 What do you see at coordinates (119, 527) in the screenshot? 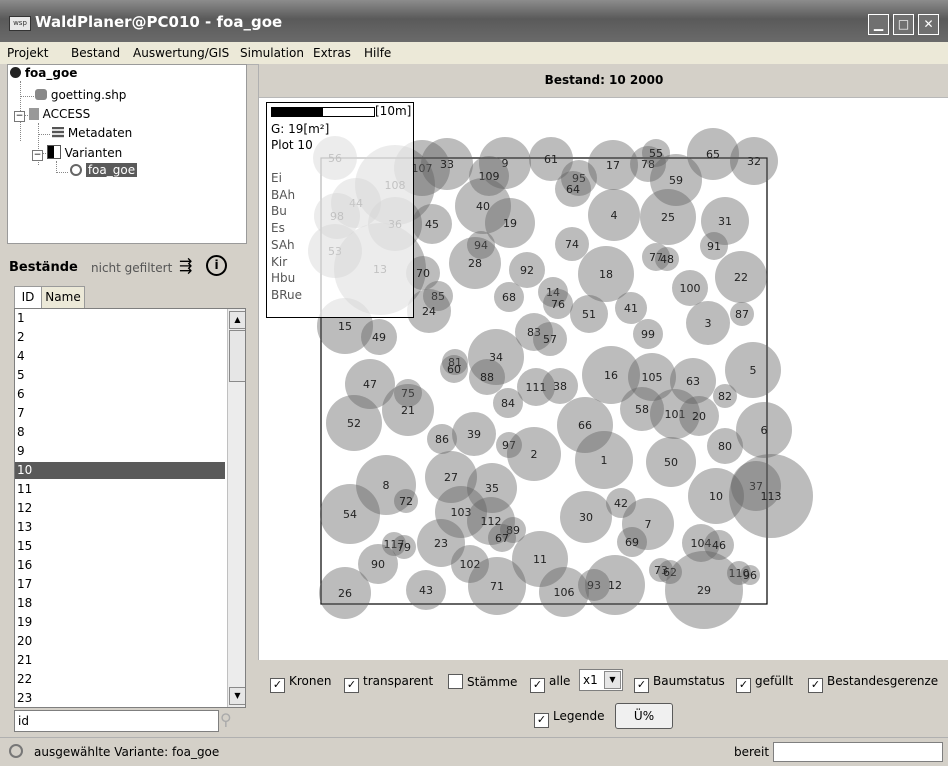
I see `list-item: 13` at bounding box center [119, 527].